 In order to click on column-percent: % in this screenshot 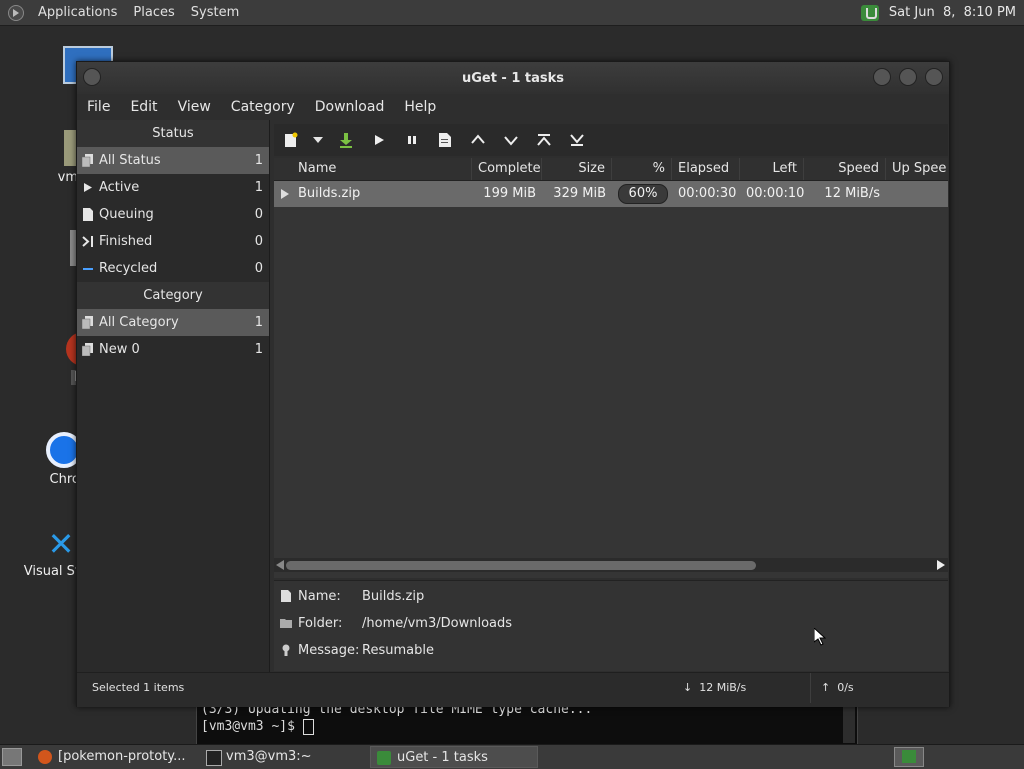, I will do `click(642, 169)`.